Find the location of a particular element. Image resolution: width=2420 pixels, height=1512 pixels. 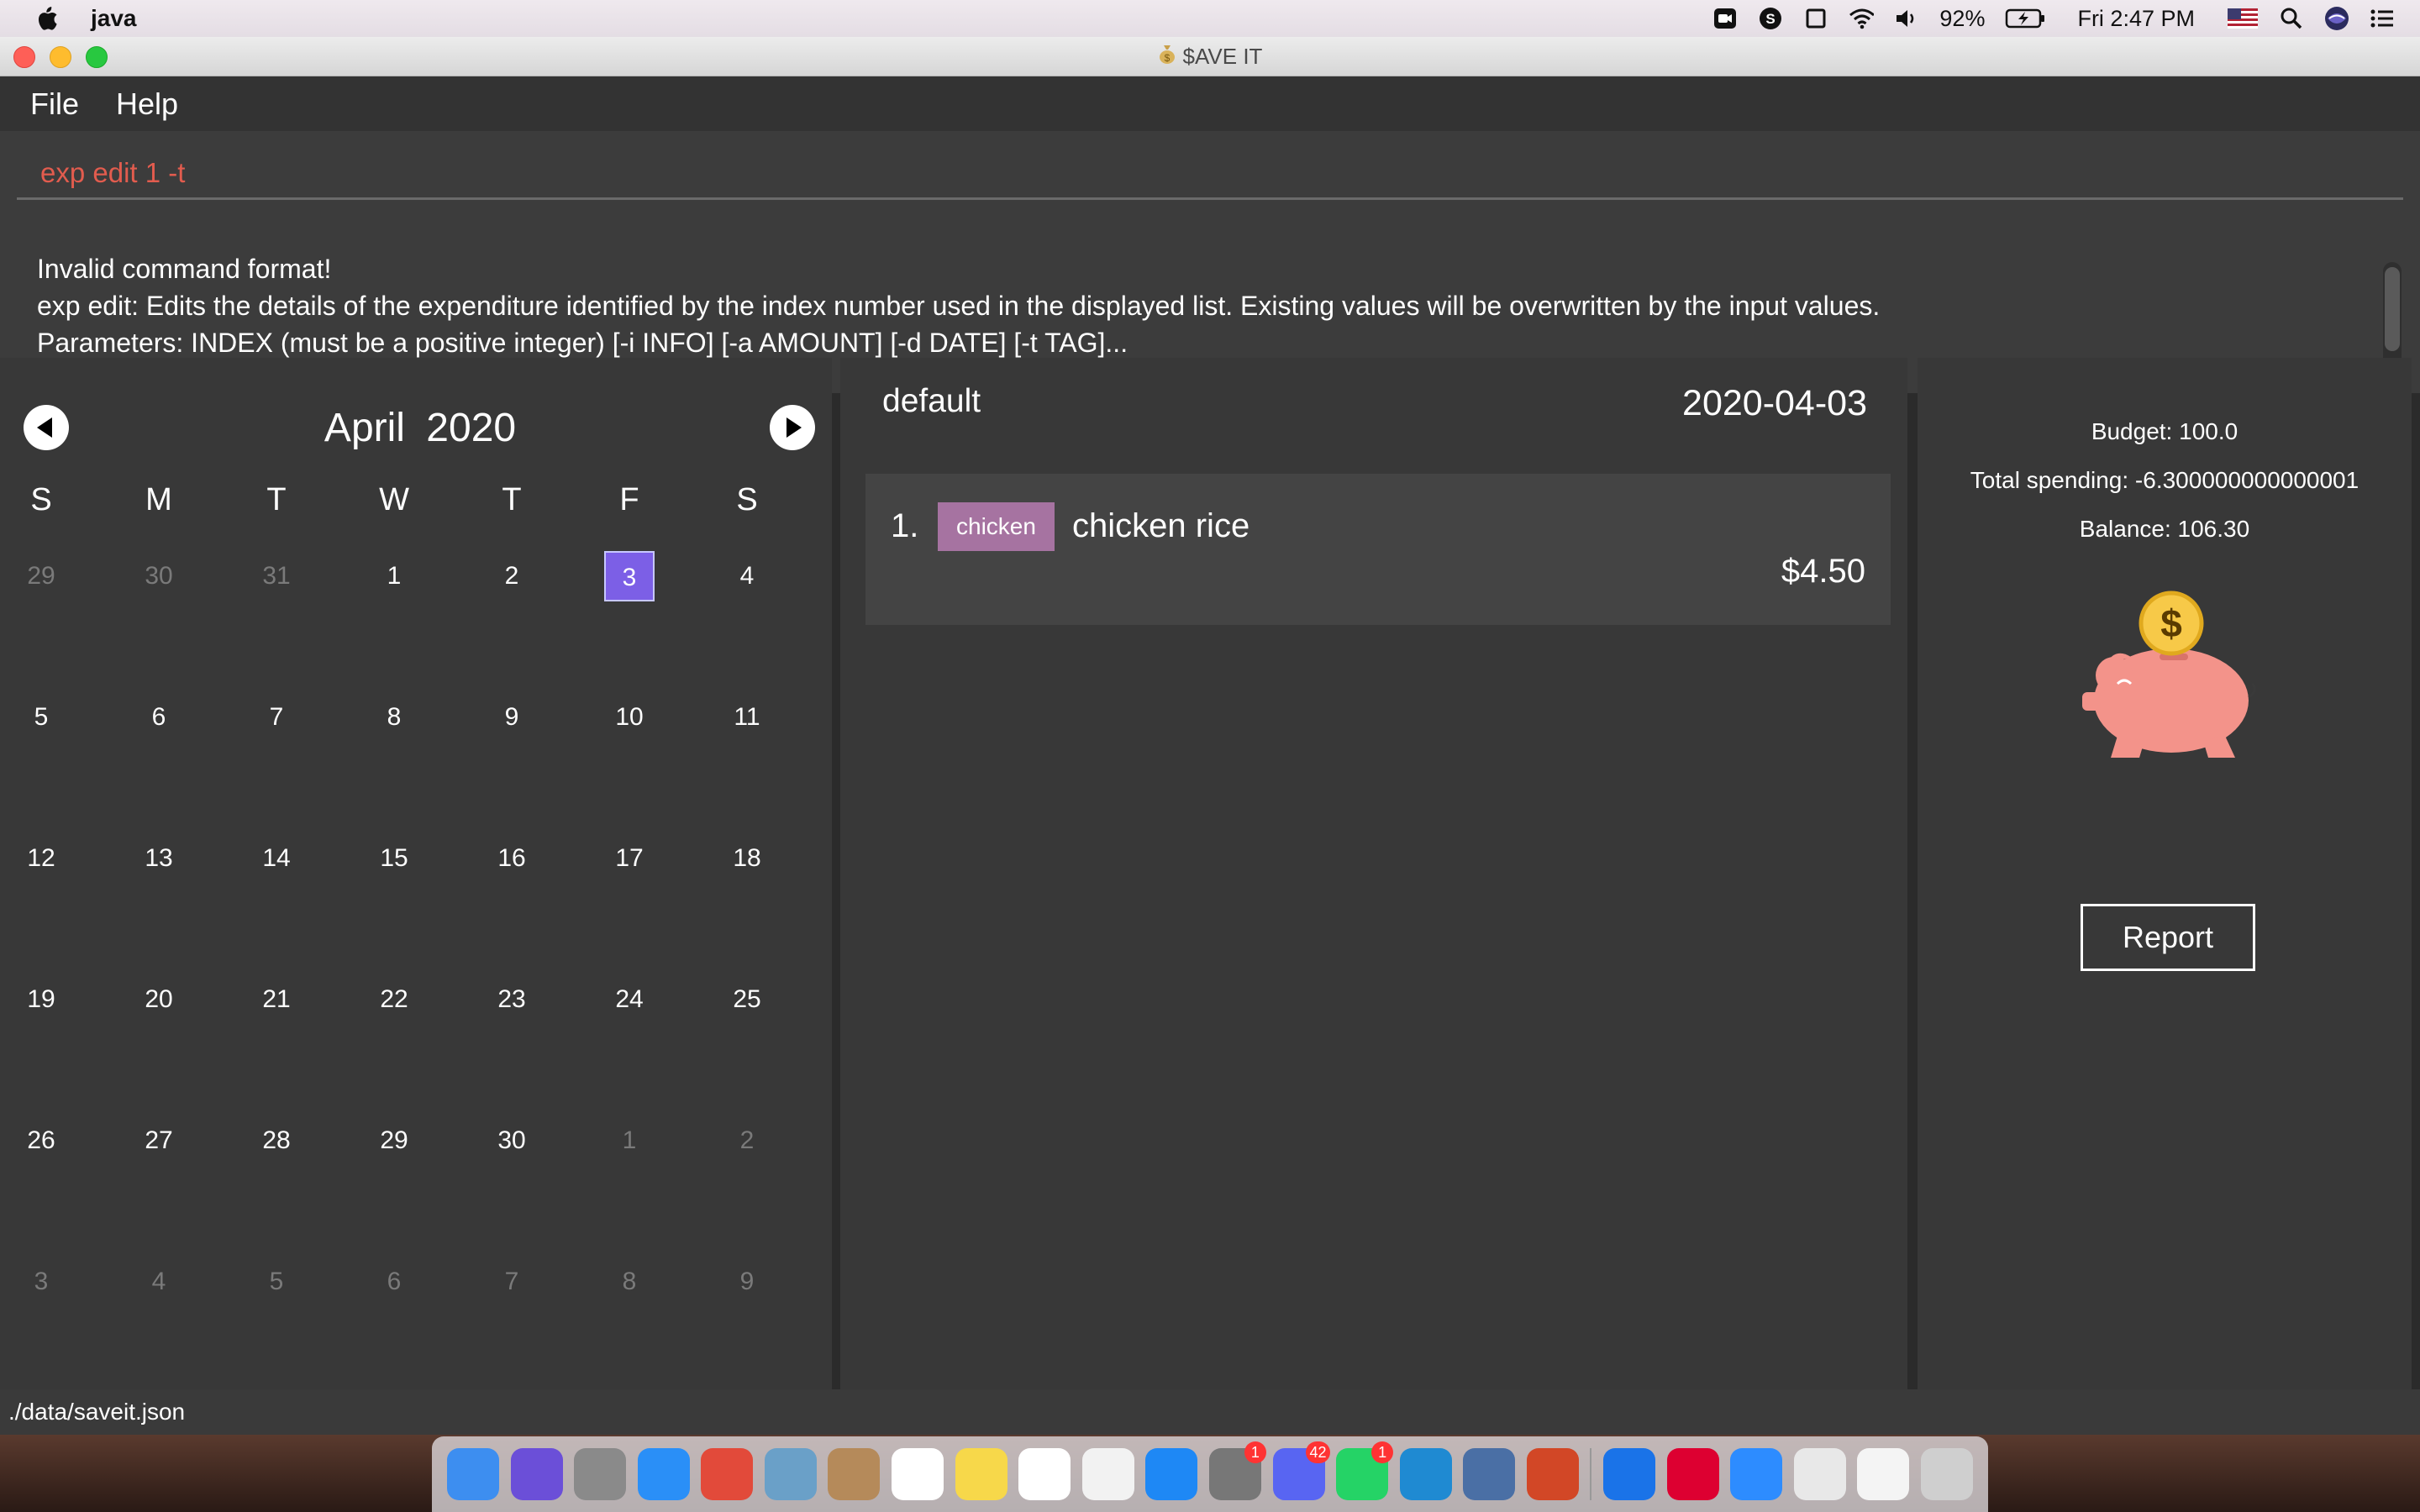

calendar-day: 21 is located at coordinates (276, 999).